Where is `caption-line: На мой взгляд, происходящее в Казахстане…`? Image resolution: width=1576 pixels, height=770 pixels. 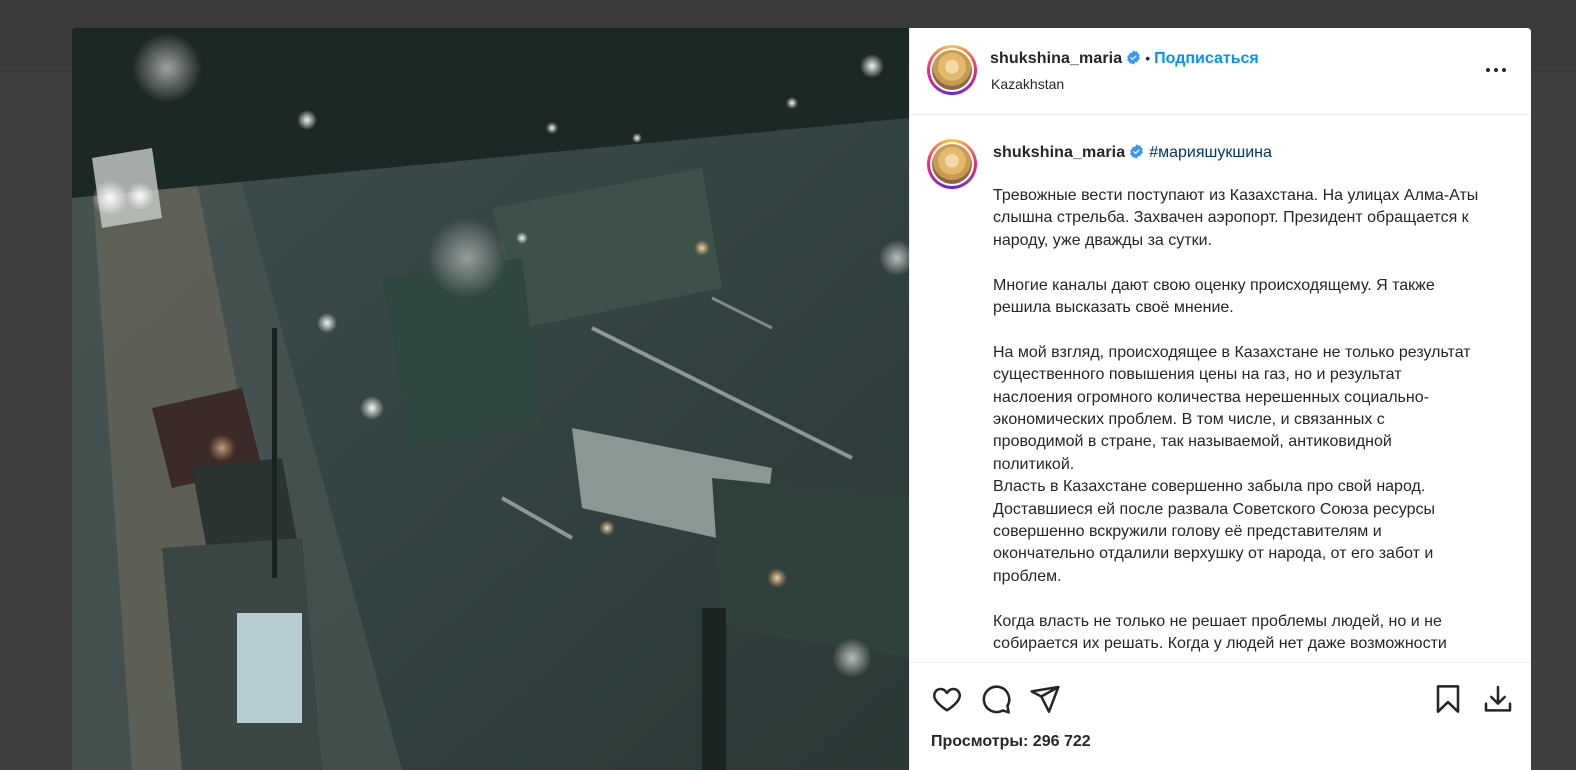
caption-line: На мой взгляд, происходящее в Казахстане… is located at coordinates (1232, 352).